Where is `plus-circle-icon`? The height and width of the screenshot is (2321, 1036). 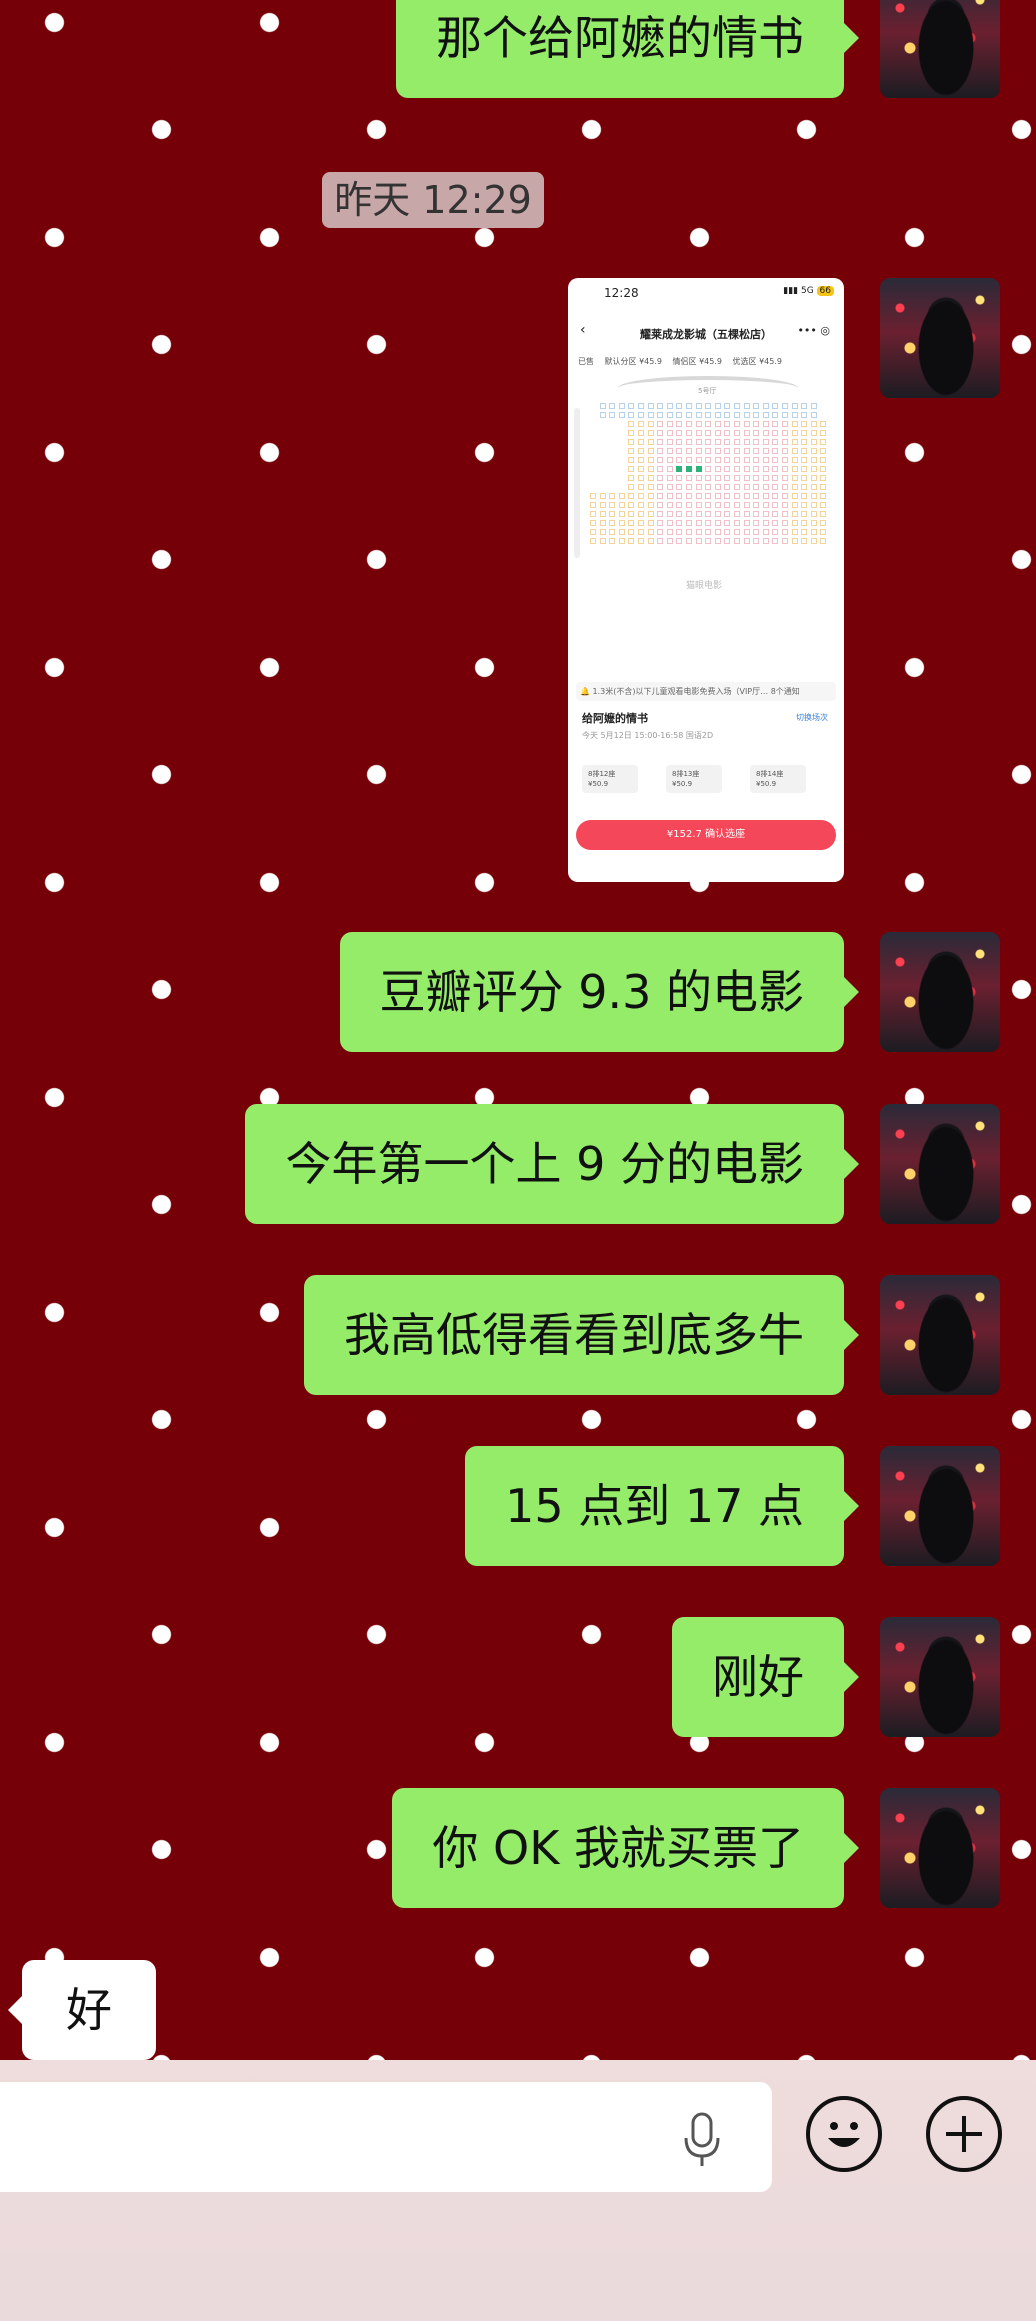
plus-circle-icon is located at coordinates (964, 2134).